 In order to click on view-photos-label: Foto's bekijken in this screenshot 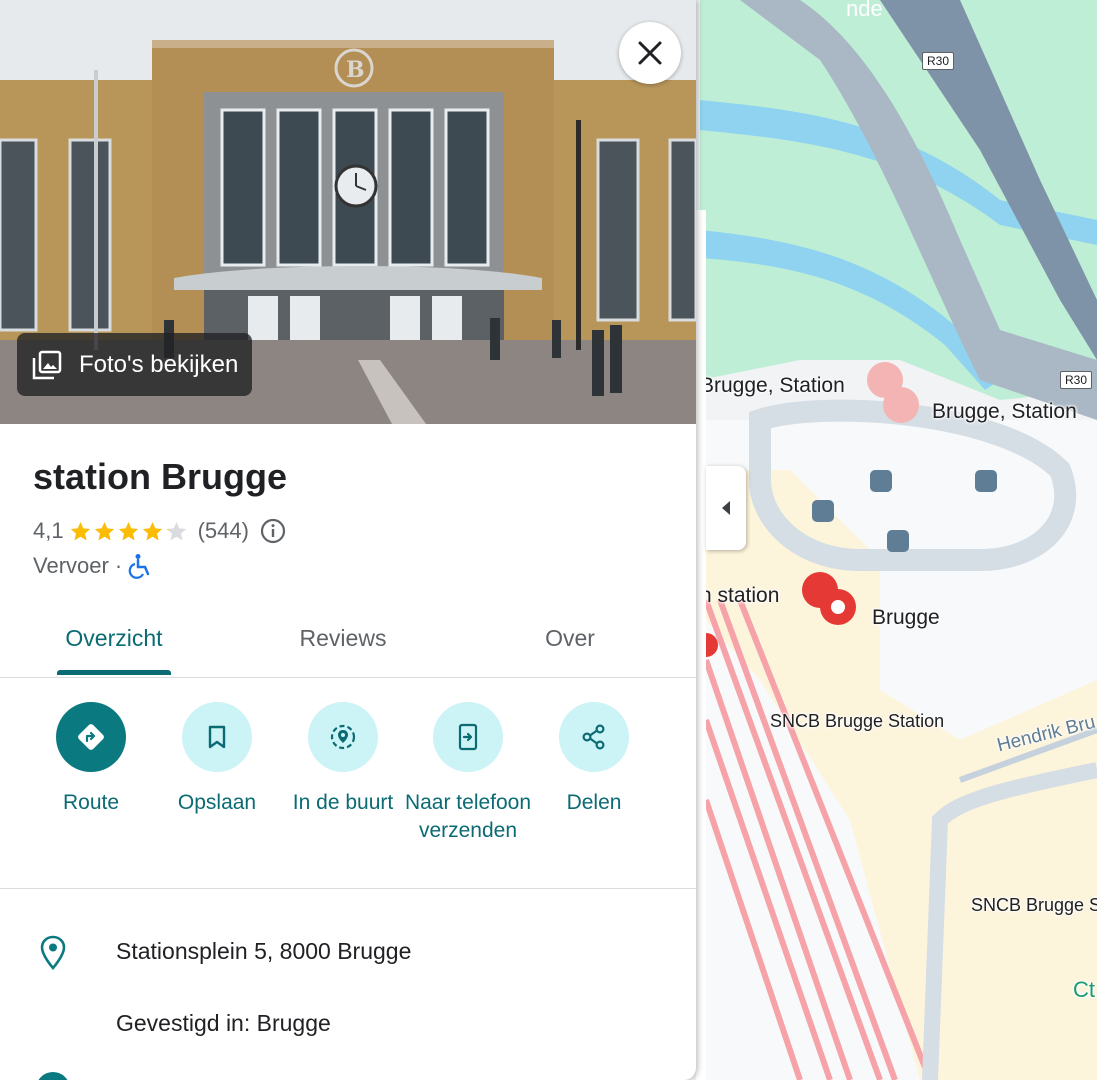, I will do `click(159, 364)`.